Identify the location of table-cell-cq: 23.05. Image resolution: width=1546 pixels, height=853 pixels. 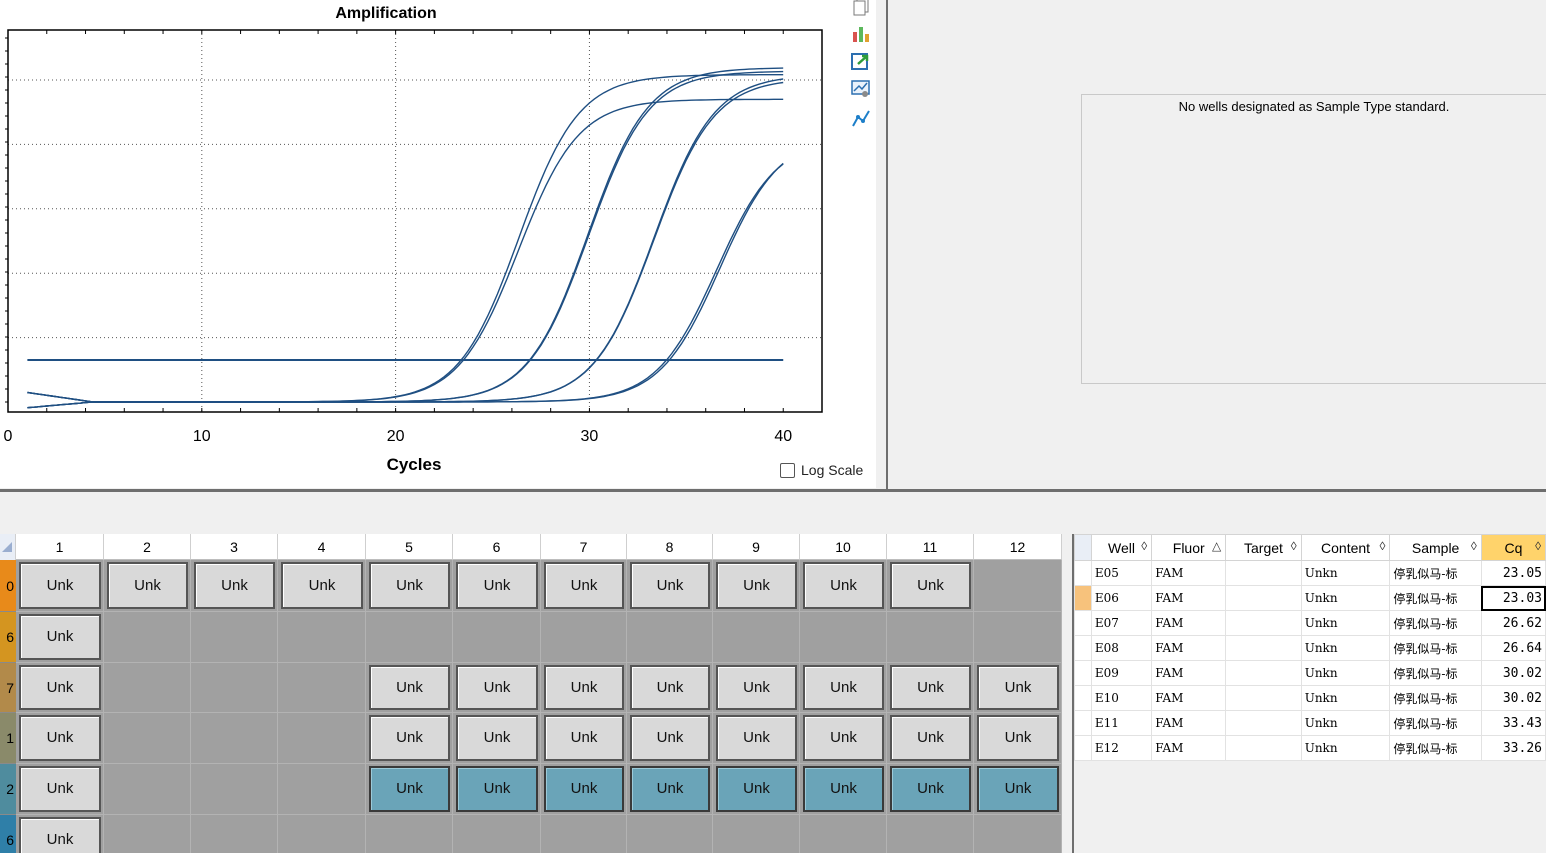
(1513, 573).